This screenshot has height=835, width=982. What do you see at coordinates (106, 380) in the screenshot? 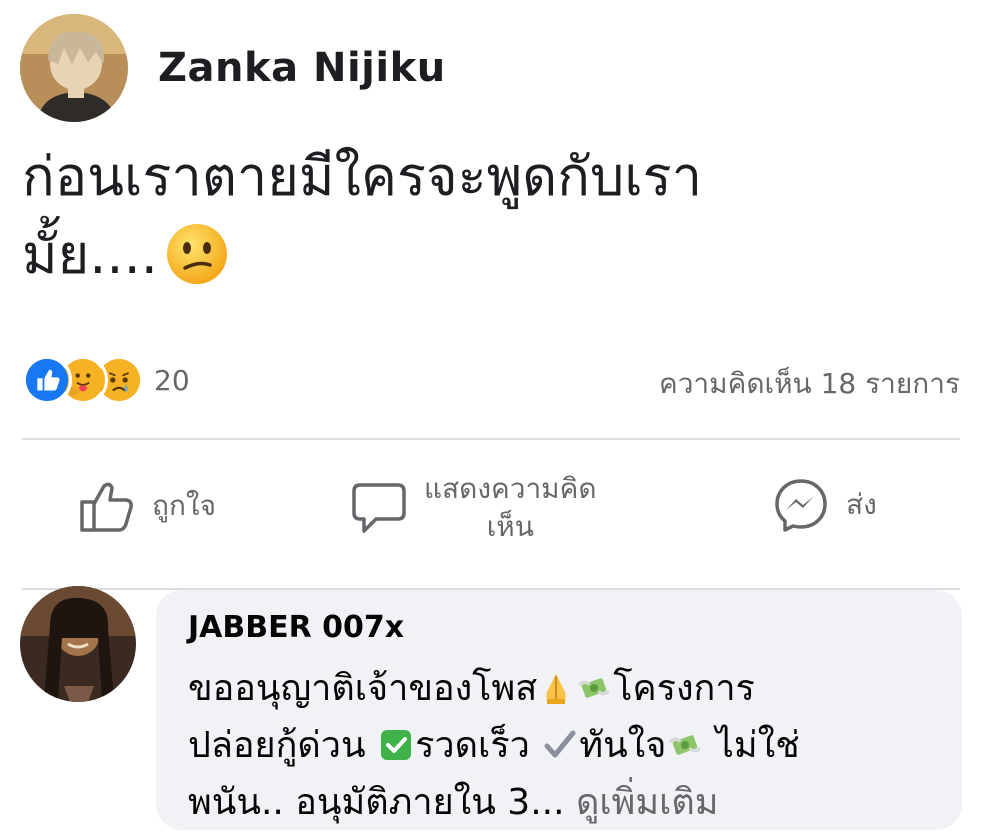
I see `reactions-summary: 20` at bounding box center [106, 380].